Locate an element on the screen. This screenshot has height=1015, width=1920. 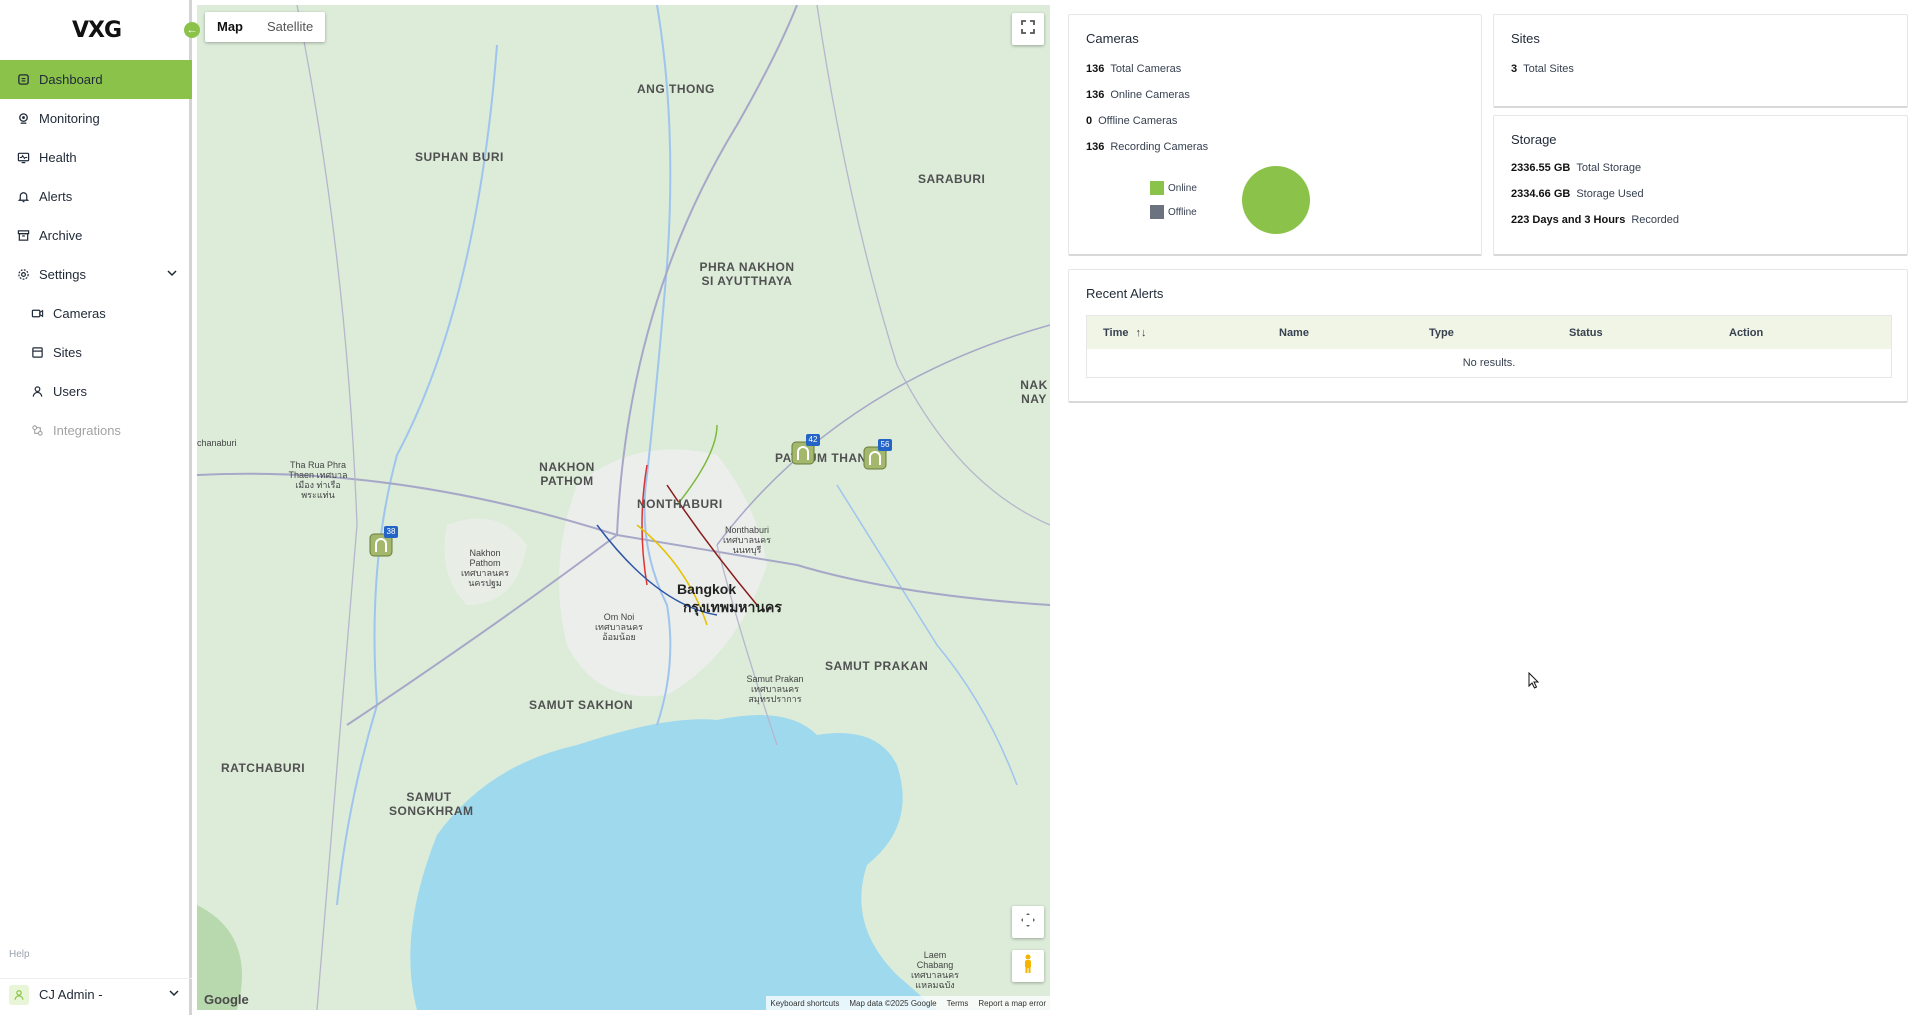
sidebar-item-settings: Settings is located at coordinates (96, 274).